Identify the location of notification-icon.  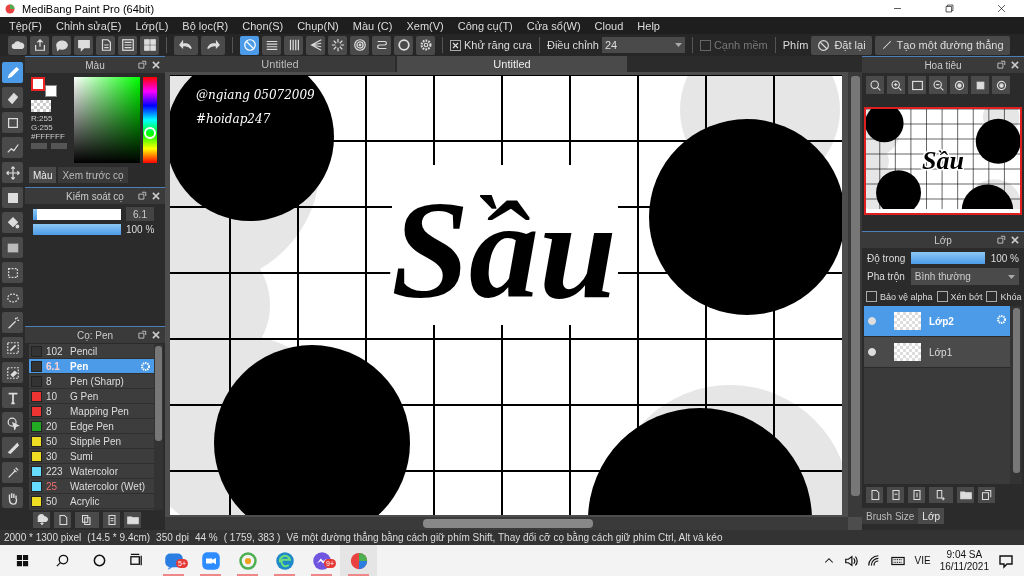
(1006, 560).